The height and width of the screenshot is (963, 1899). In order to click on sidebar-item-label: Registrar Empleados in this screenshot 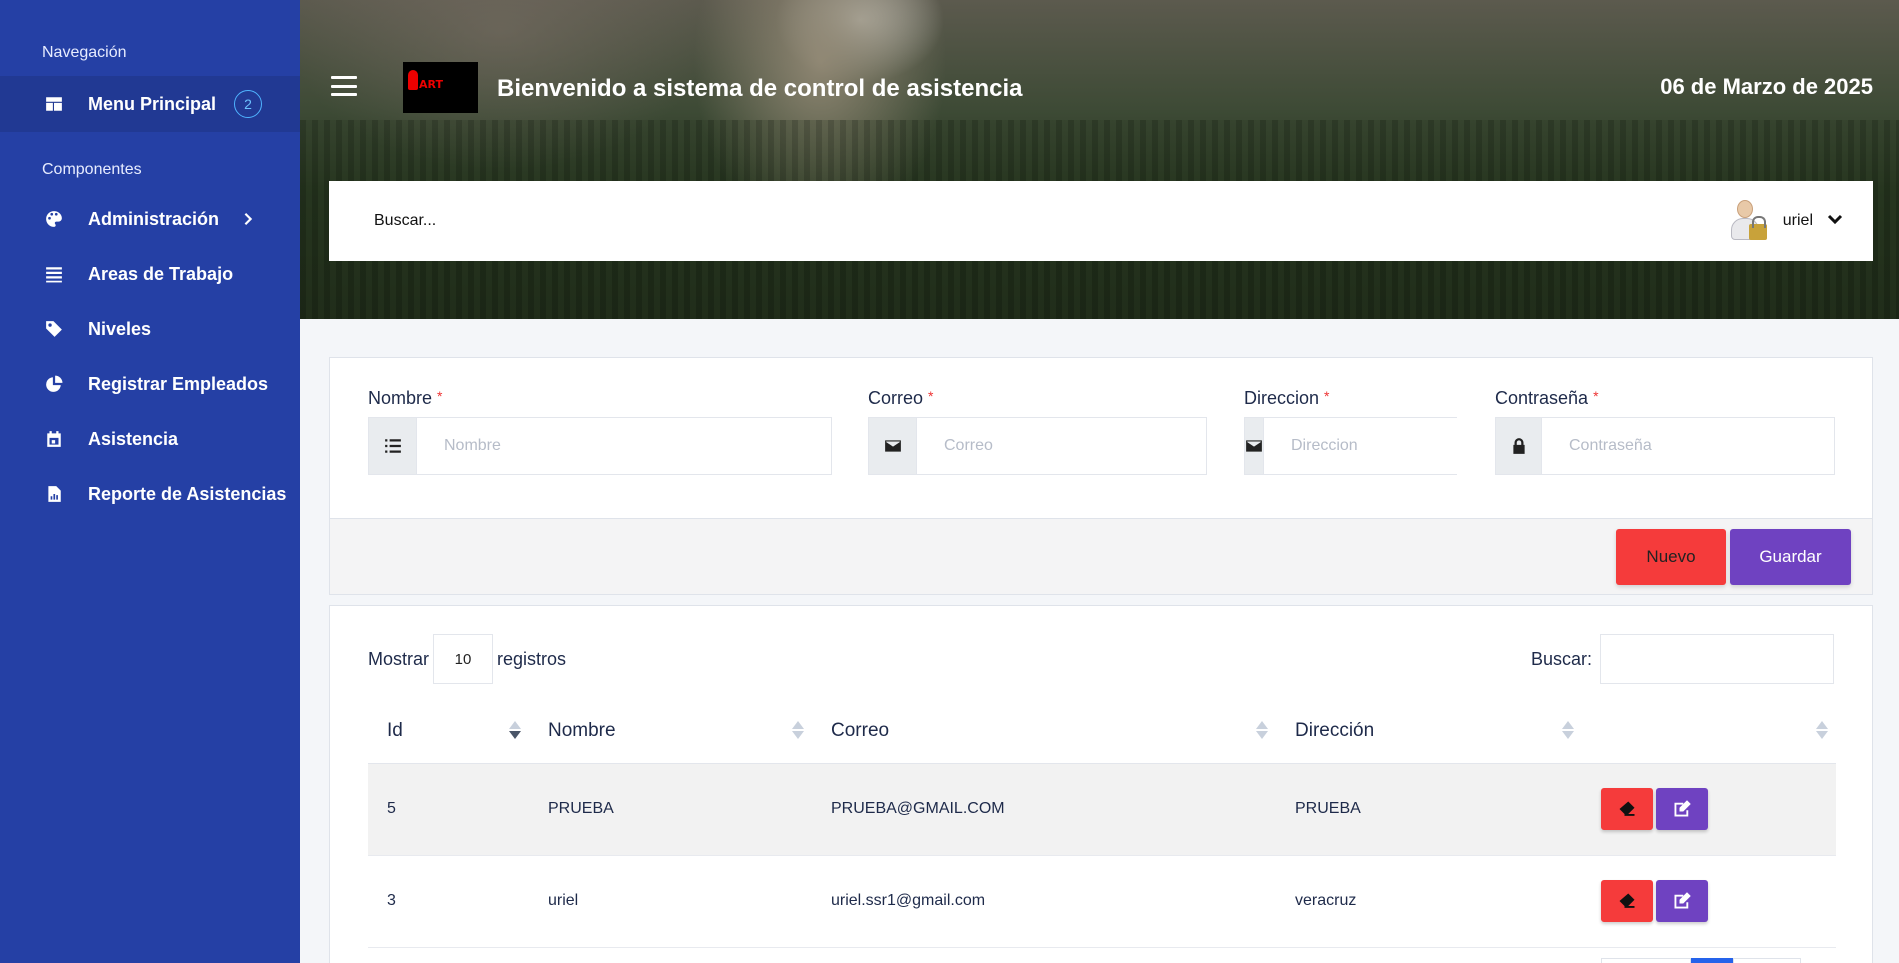, I will do `click(178, 383)`.